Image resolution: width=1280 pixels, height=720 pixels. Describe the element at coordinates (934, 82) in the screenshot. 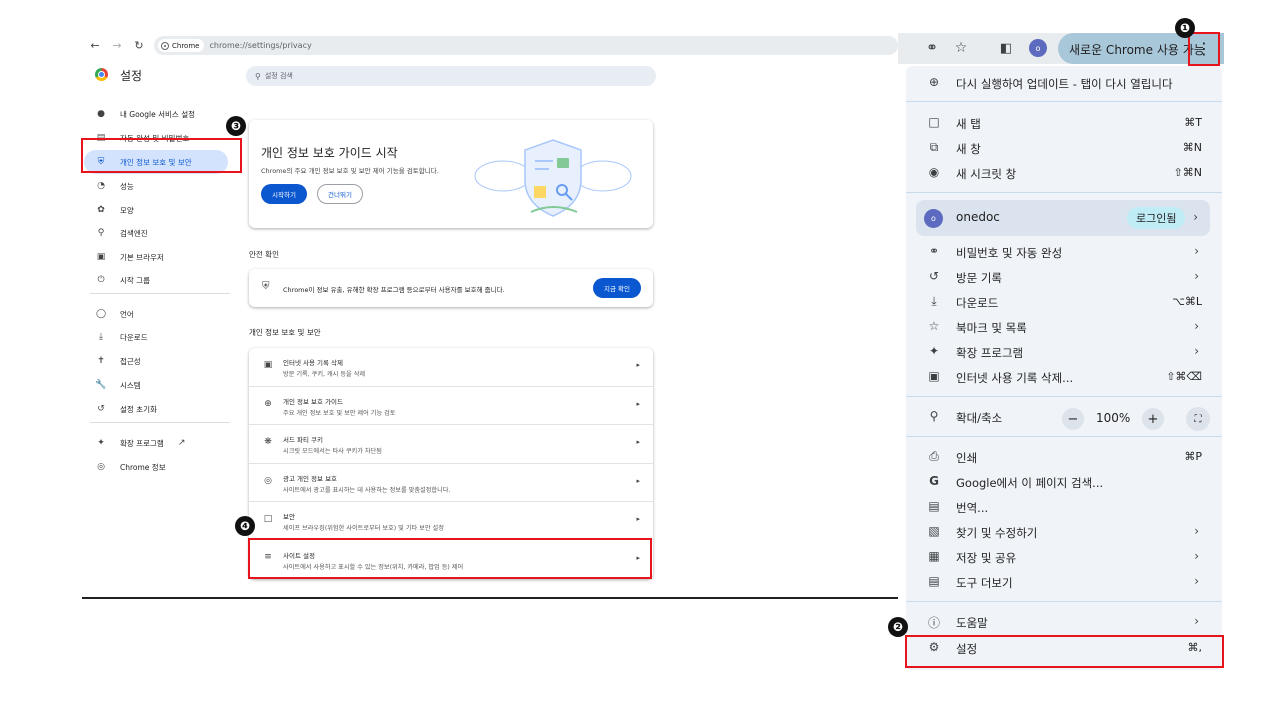

I see `update-icon: ⊕` at that location.